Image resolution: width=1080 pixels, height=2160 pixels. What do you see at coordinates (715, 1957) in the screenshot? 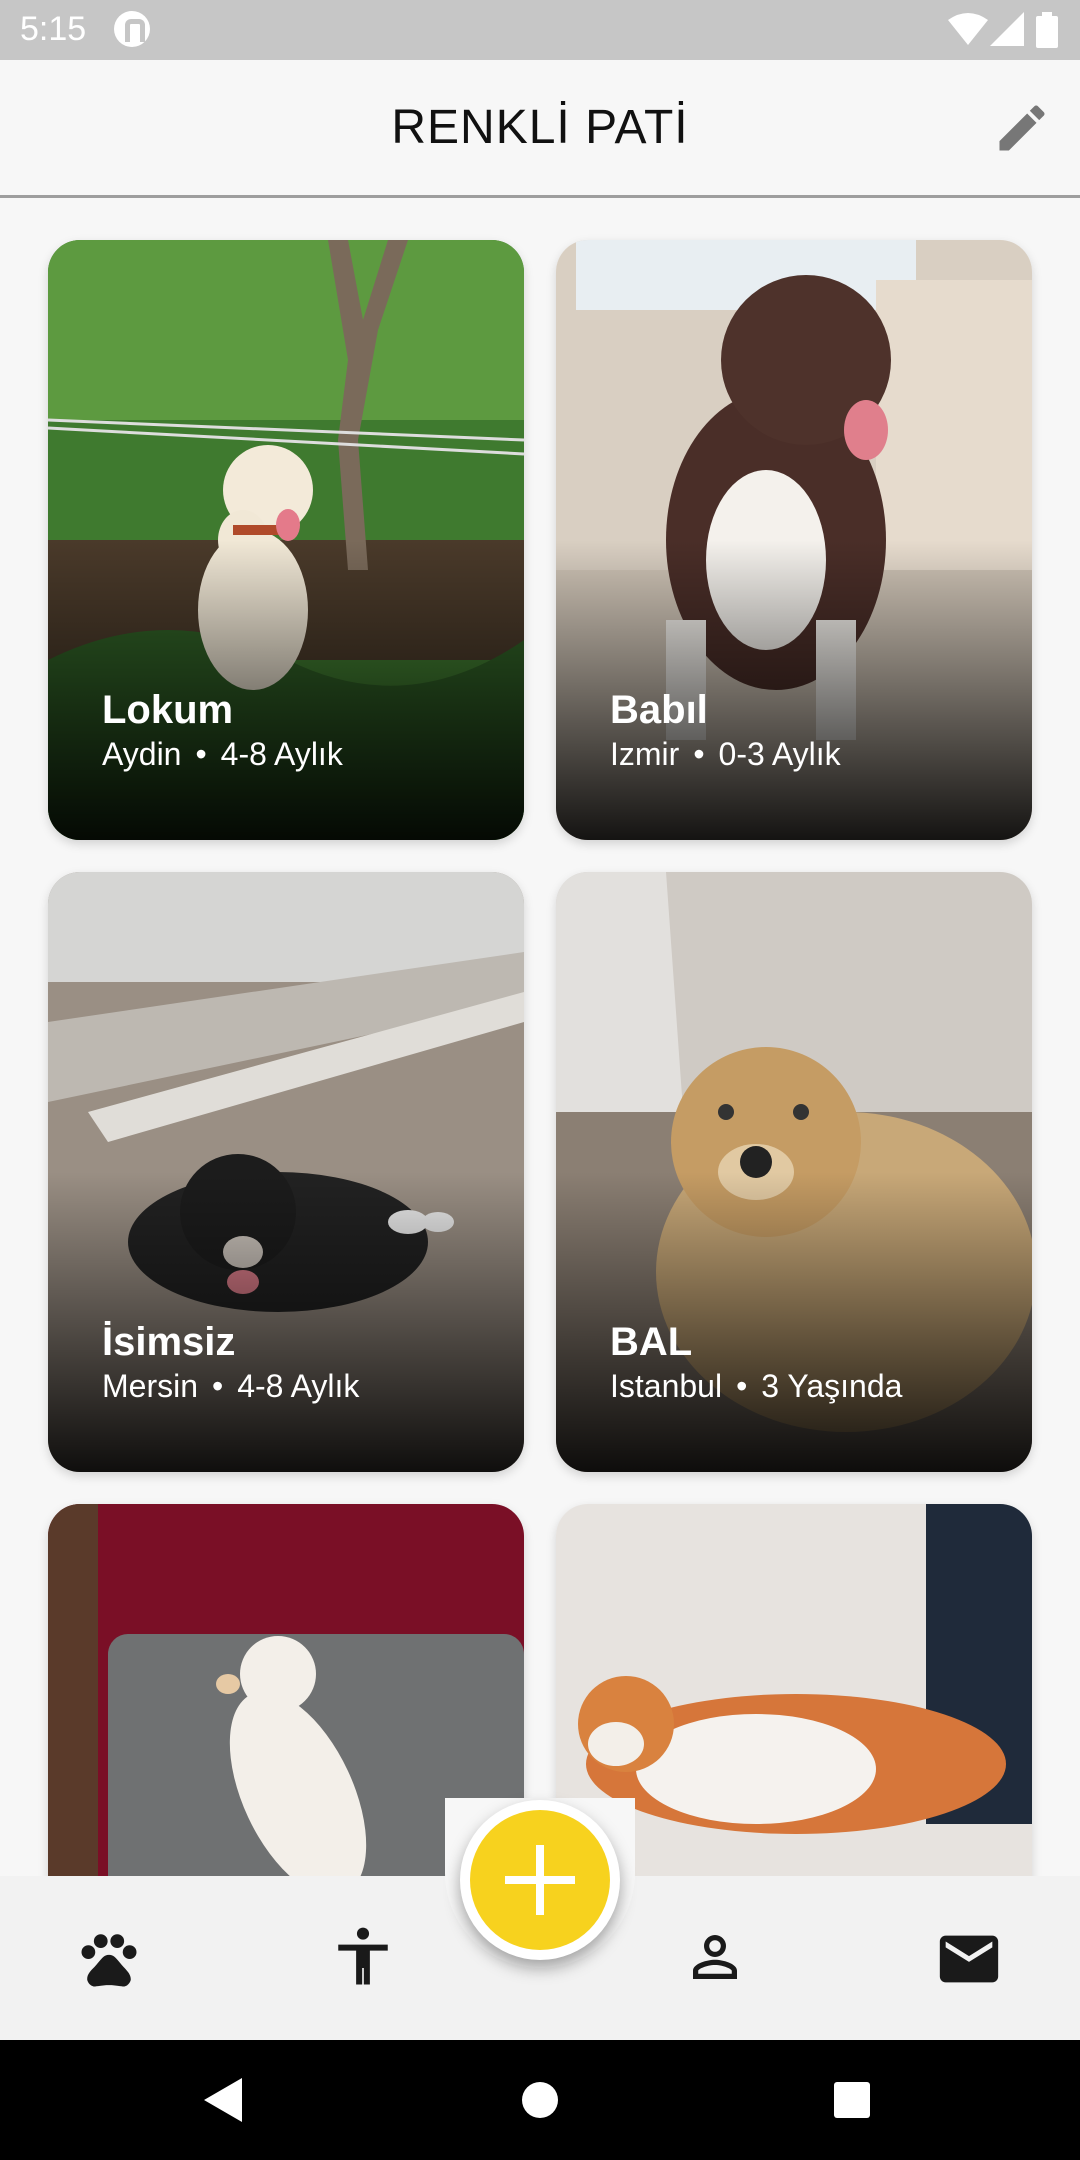
I see `person-icon` at bounding box center [715, 1957].